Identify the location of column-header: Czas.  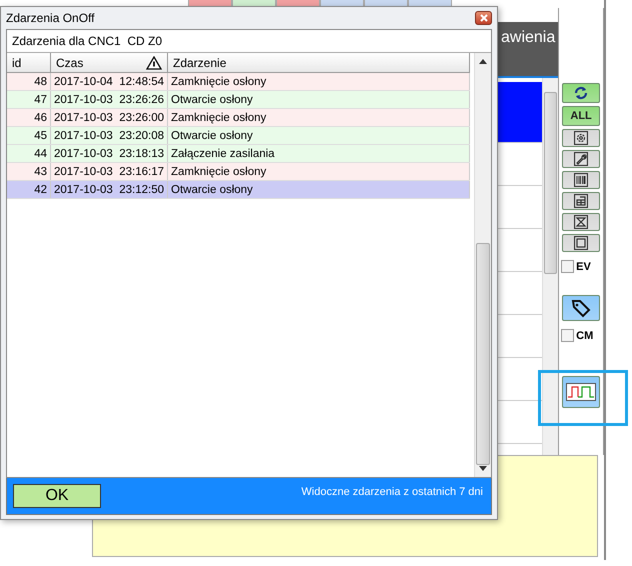
(70, 63).